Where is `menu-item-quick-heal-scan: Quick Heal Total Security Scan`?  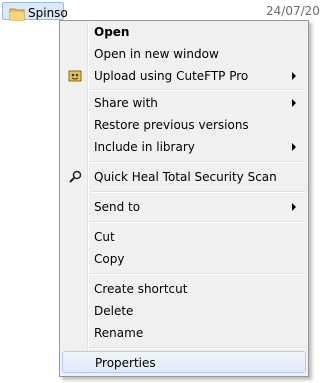
menu-item-quick-heal-scan: Quick Heal Total Security Scan is located at coordinates (184, 177).